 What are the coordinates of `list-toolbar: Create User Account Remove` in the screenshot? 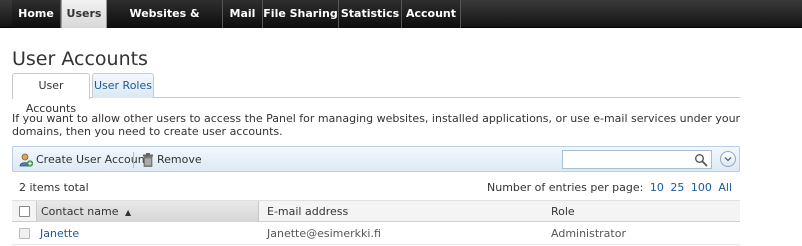 It's located at (376, 159).